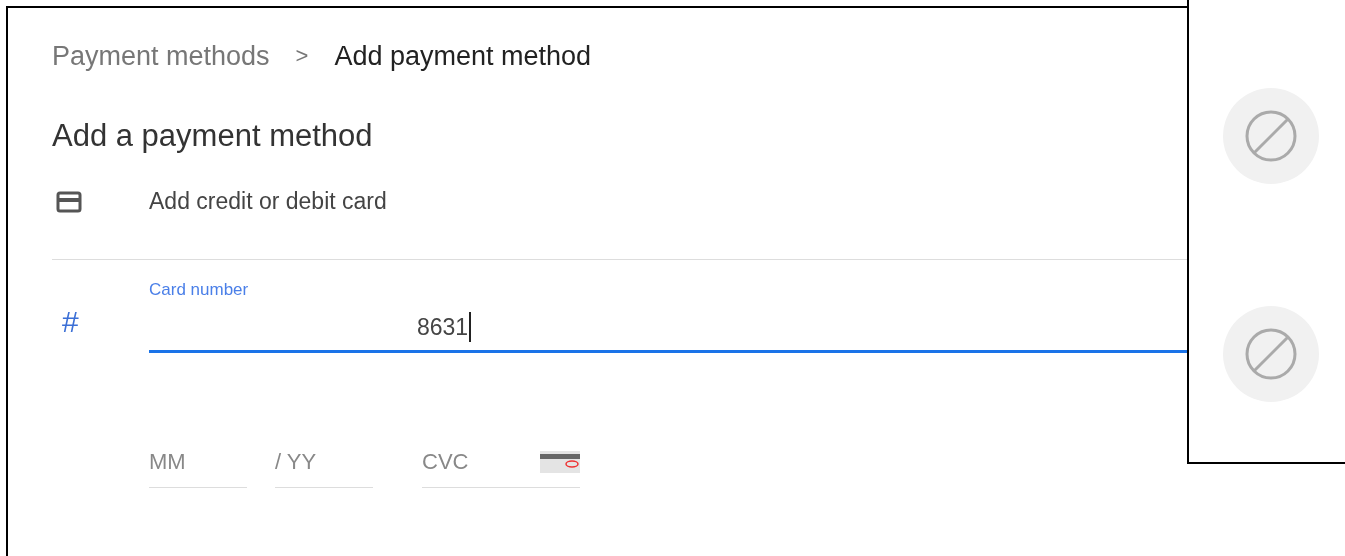 This screenshot has width=1345, height=556. What do you see at coordinates (69, 201) in the screenshot?
I see `credit-card-icon` at bounding box center [69, 201].